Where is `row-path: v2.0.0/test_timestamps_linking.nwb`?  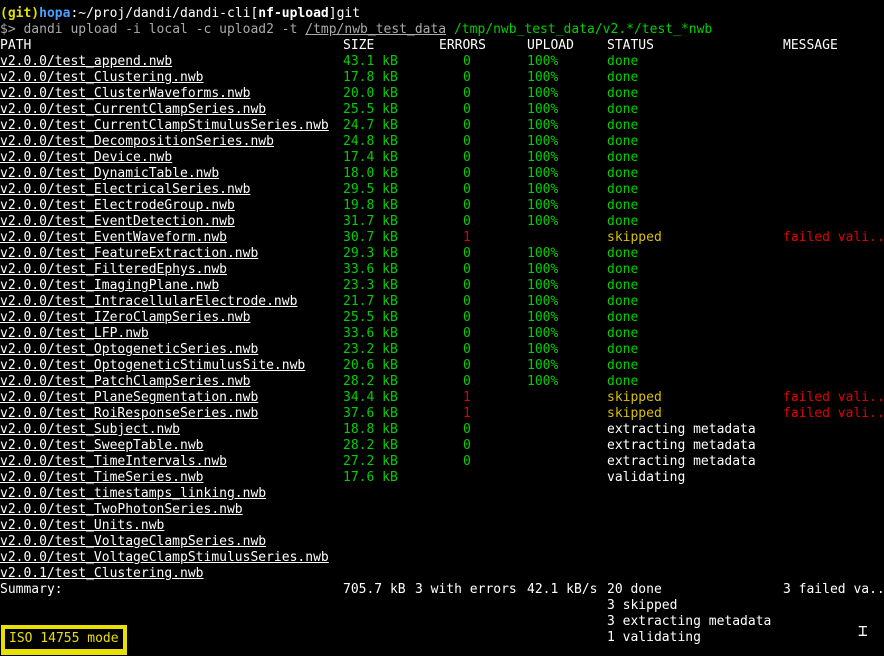
row-path: v2.0.0/test_timestamps_linking.nwb is located at coordinates (133, 493).